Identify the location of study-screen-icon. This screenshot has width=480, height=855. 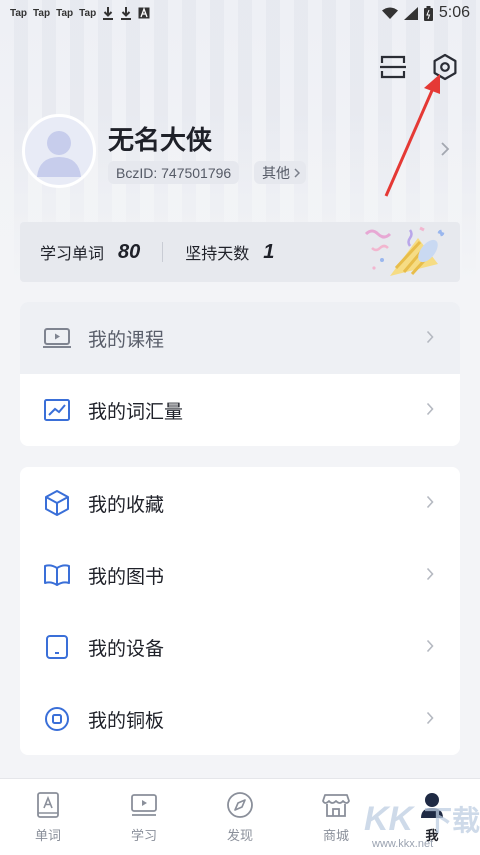
(144, 805).